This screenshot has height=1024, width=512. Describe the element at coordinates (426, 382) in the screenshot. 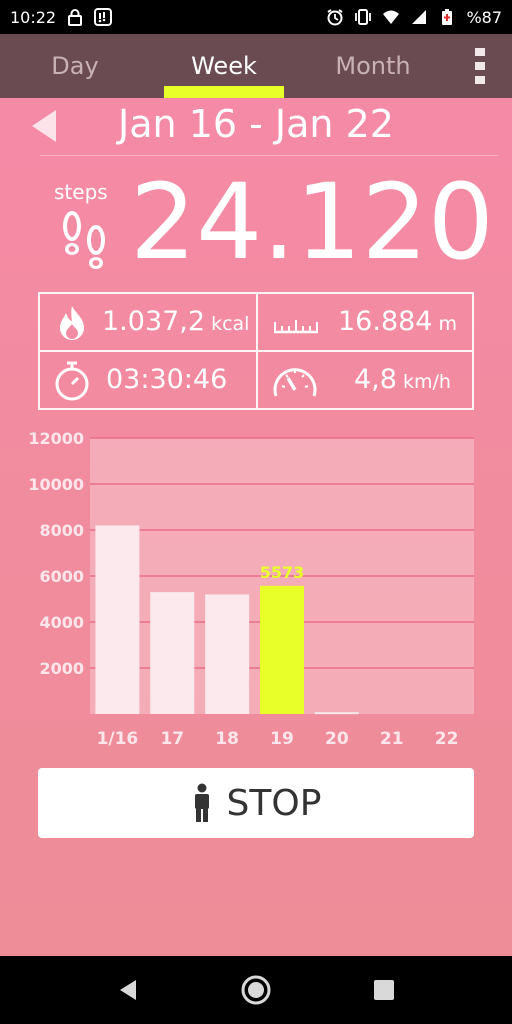

I see `speed-unit: km/h` at that location.